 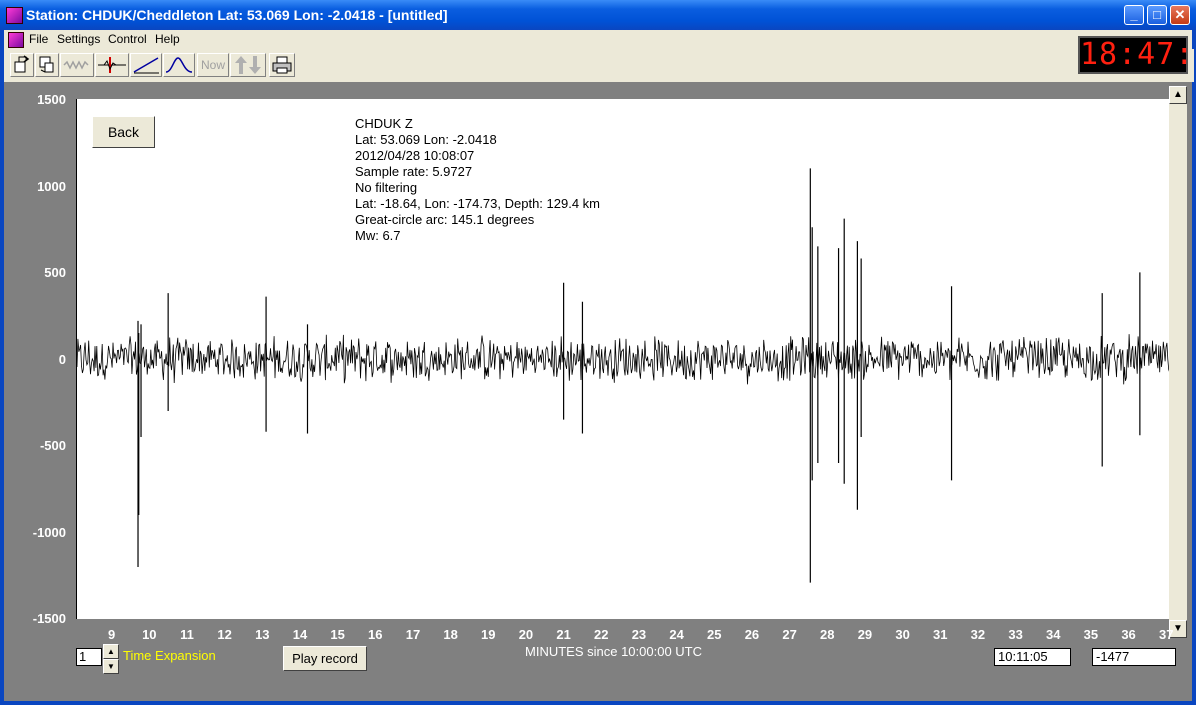 What do you see at coordinates (224, 634) in the screenshot?
I see `x-tick-label: 12` at bounding box center [224, 634].